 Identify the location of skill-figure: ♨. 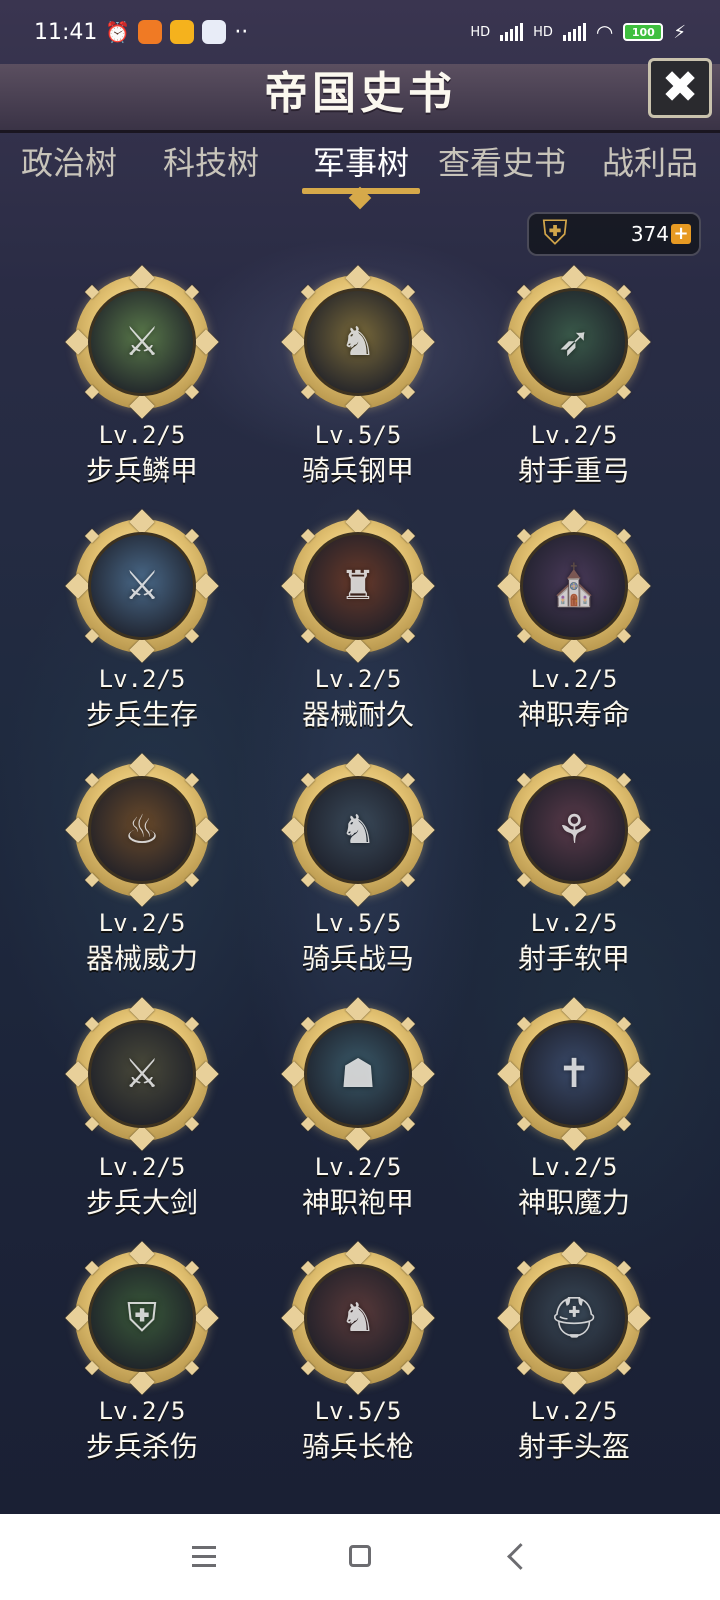
(142, 830).